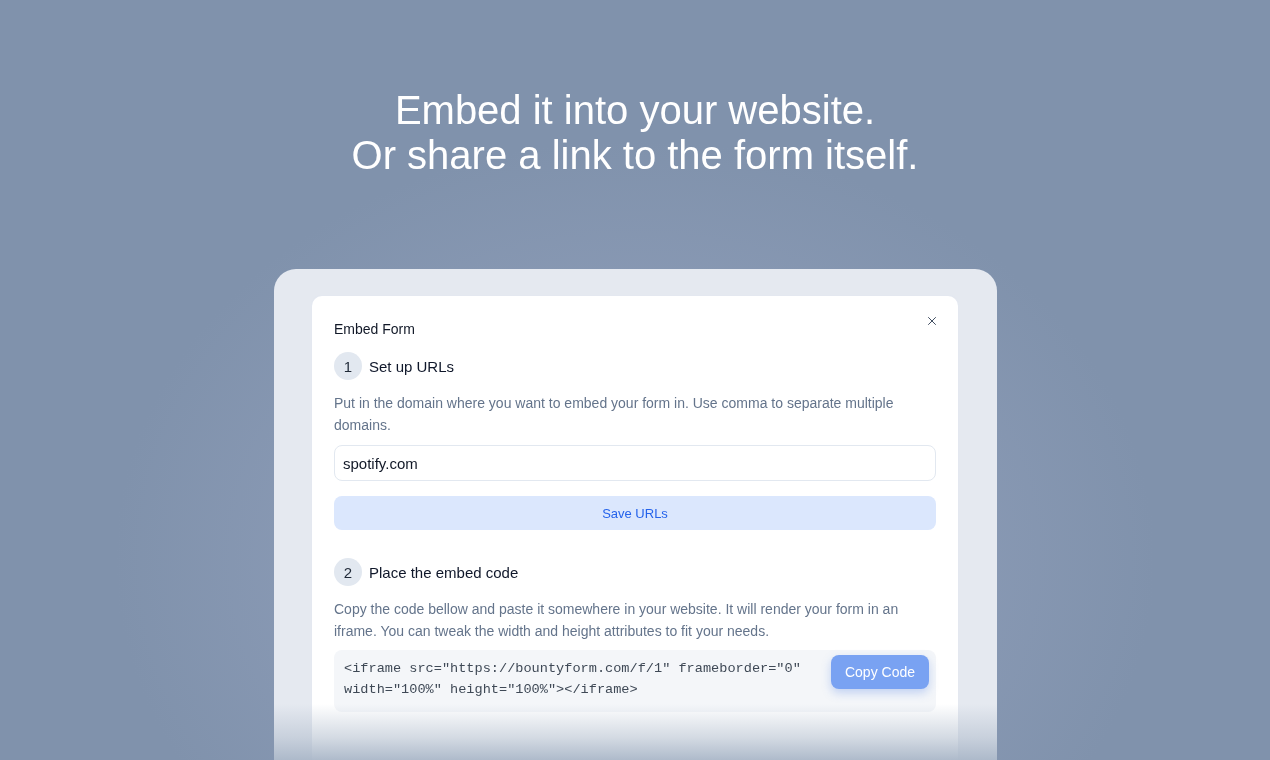 The width and height of the screenshot is (1270, 760). I want to click on close-button, so click(932, 321).